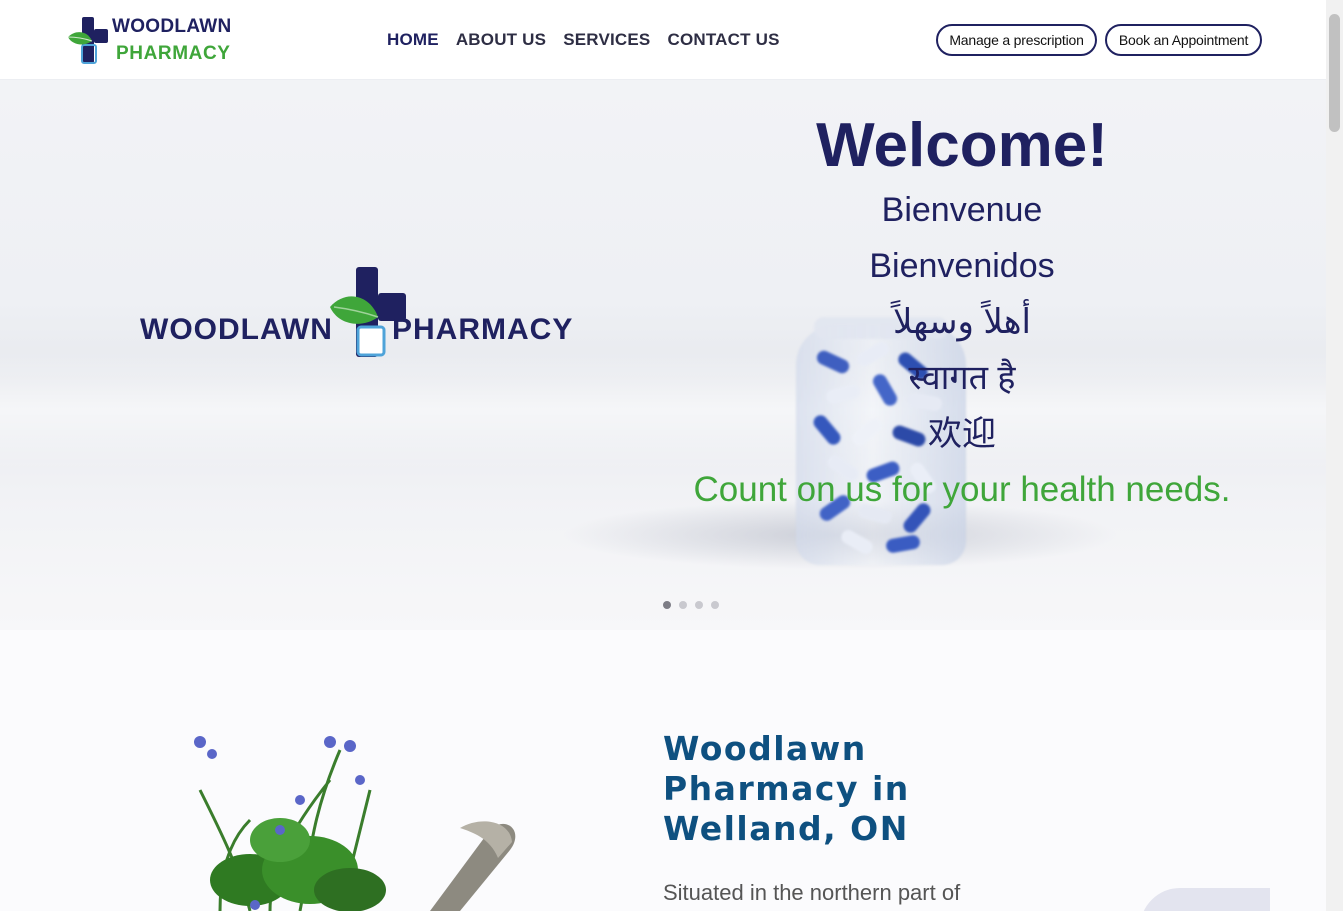 The width and height of the screenshot is (1343, 911). I want to click on scrollbar-thumb, so click(1334, 73).